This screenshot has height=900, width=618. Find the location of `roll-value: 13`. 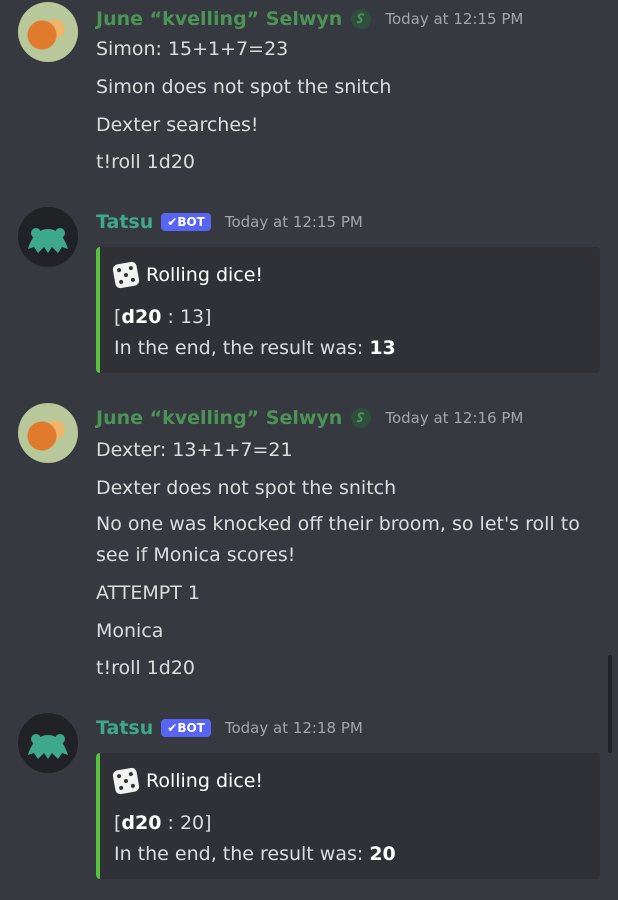

roll-value: 13 is located at coordinates (192, 317).